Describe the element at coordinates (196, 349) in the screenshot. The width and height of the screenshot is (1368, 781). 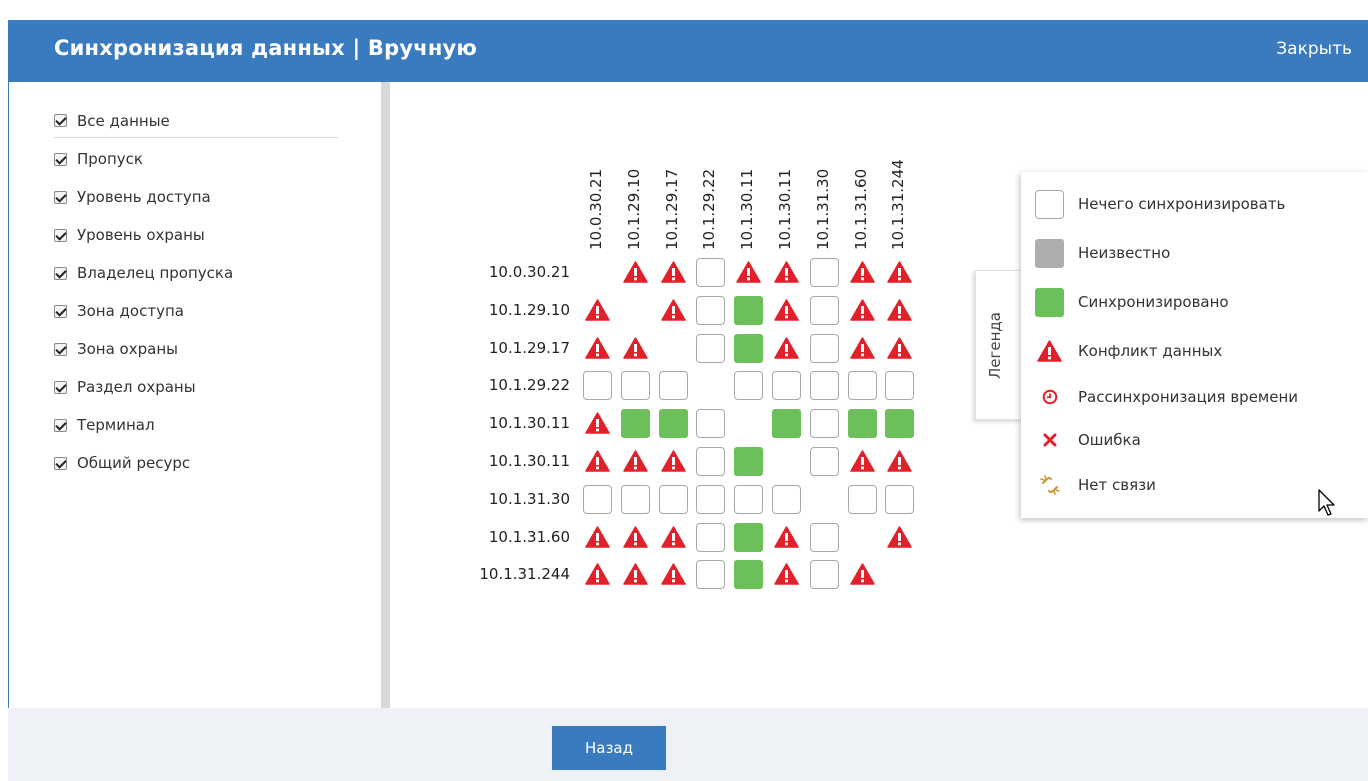
I see `filter-security-zone: Зона охраны` at that location.